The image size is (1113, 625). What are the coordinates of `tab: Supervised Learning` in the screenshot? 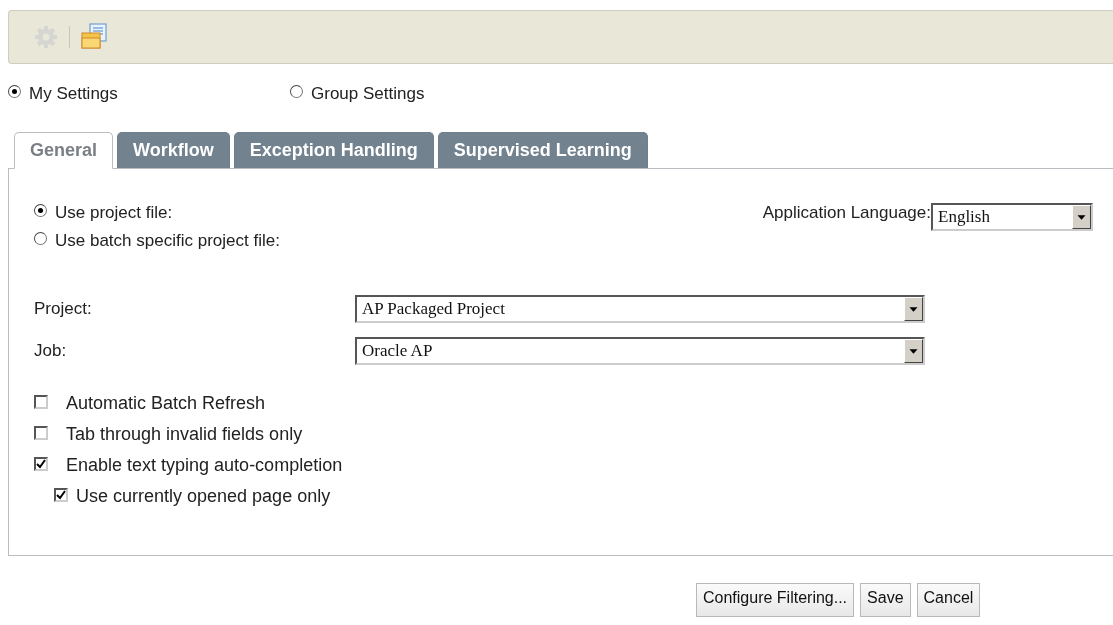 It's located at (542, 150).